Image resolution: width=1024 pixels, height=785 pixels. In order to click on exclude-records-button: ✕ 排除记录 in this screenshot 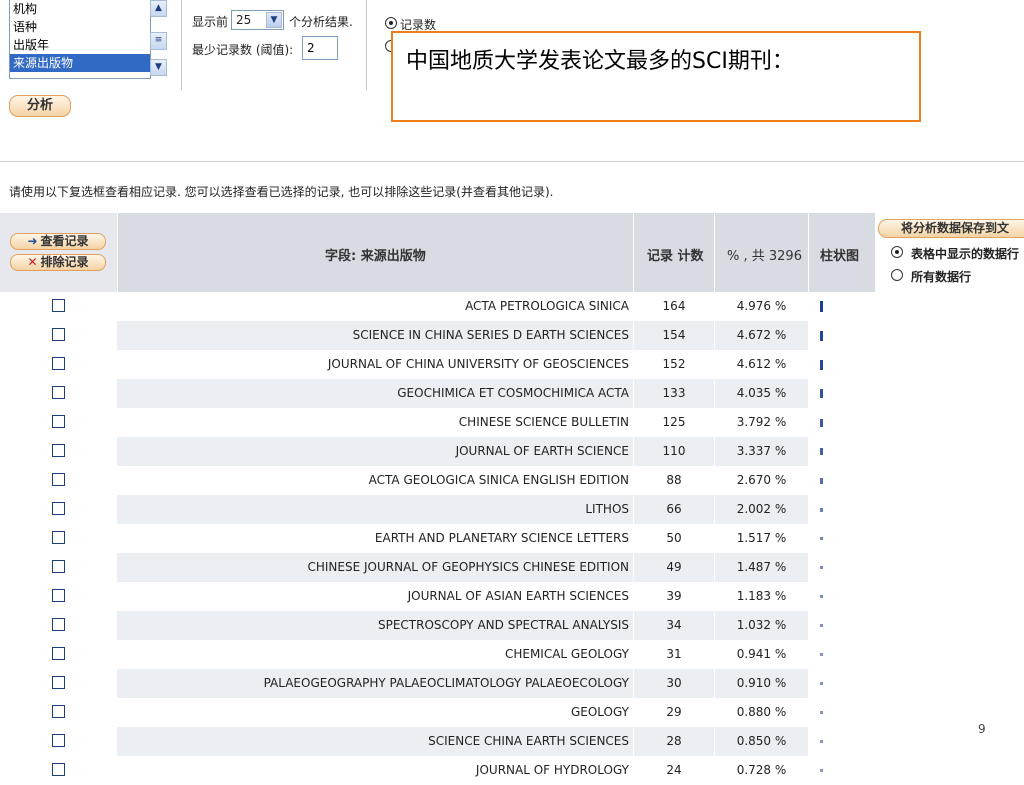, I will do `click(58, 262)`.